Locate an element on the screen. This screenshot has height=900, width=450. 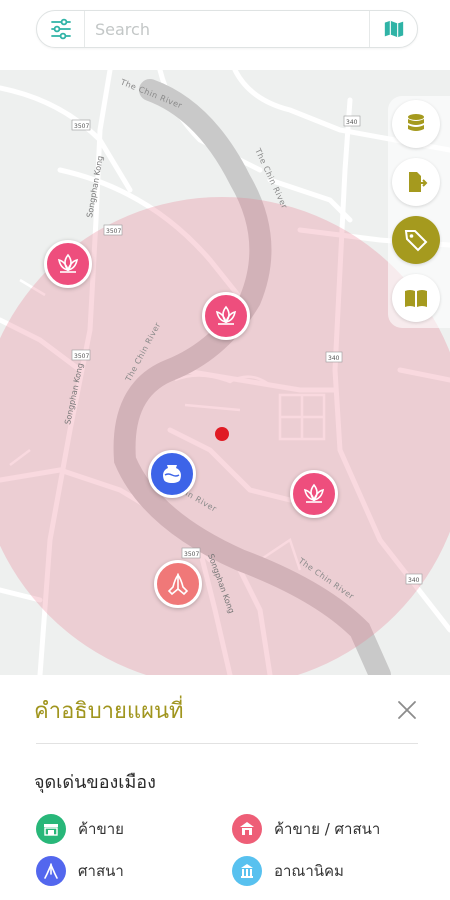
legend-item-colonial: อาณานิคม is located at coordinates (288, 871).